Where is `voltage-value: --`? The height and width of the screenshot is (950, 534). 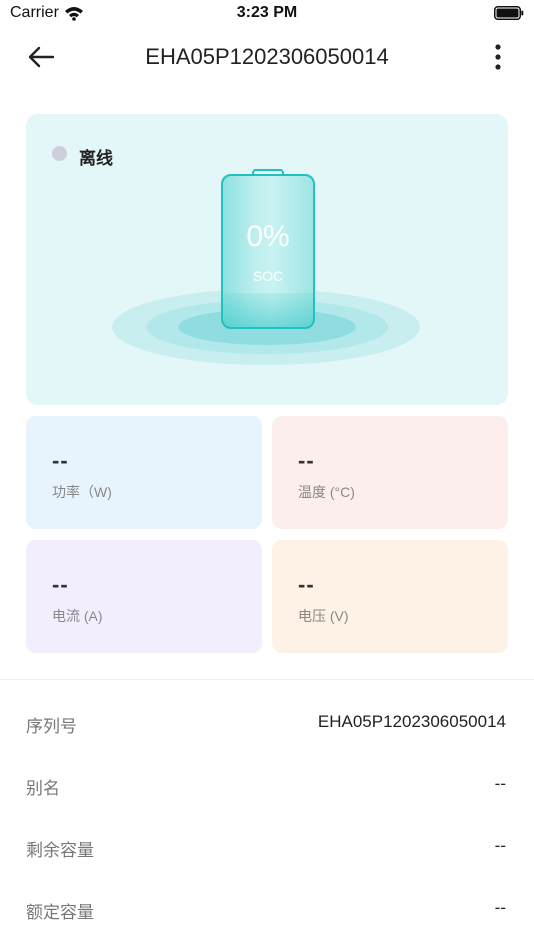 voltage-value: -- is located at coordinates (306, 584).